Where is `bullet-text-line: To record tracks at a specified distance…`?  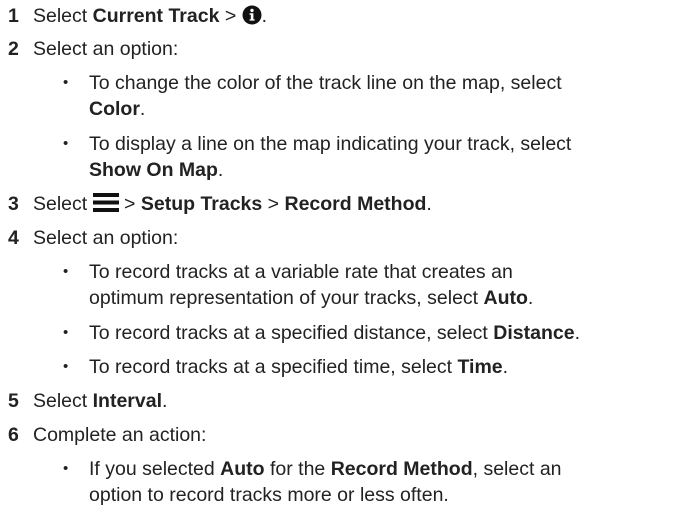 bullet-text-line: To record tracks at a specified distance… is located at coordinates (334, 333).